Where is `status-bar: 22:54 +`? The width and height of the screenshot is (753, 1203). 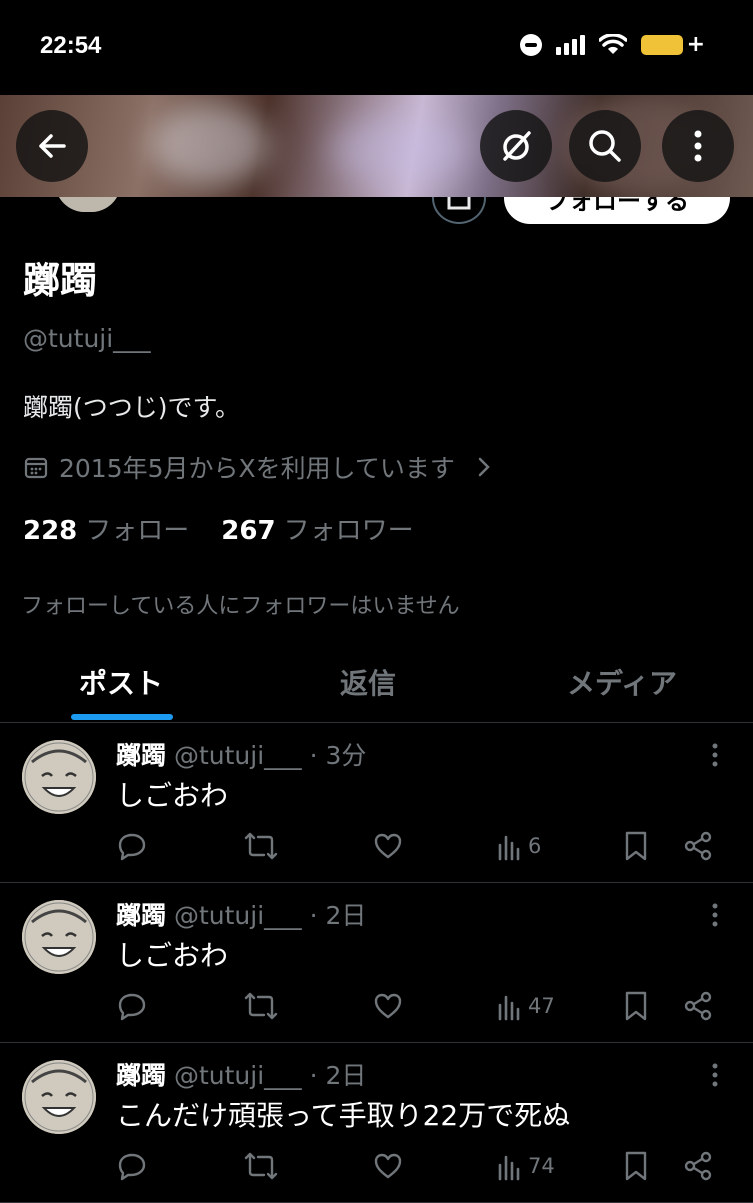
status-bar: 22:54 + is located at coordinates (376, 47).